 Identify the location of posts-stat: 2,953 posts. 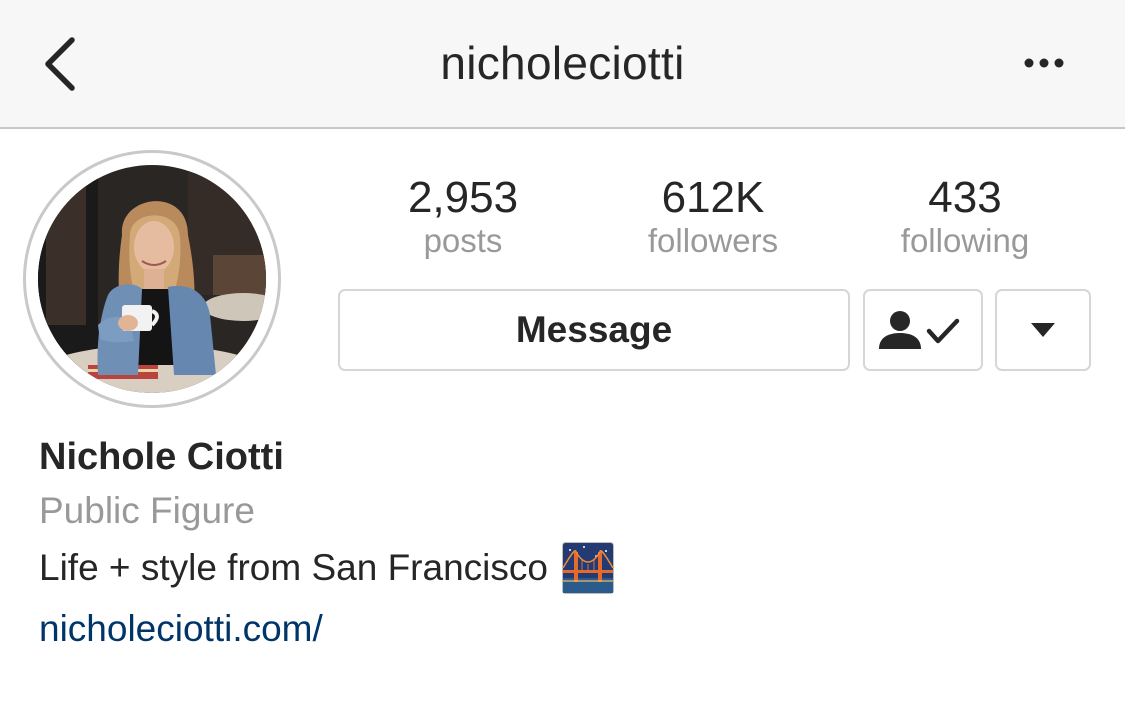
(463, 217).